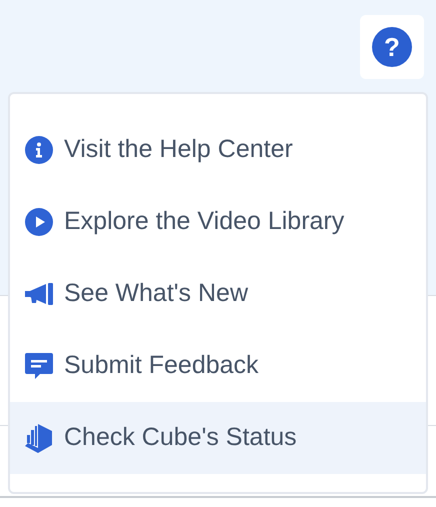  I want to click on help-icon: ?, so click(392, 47).